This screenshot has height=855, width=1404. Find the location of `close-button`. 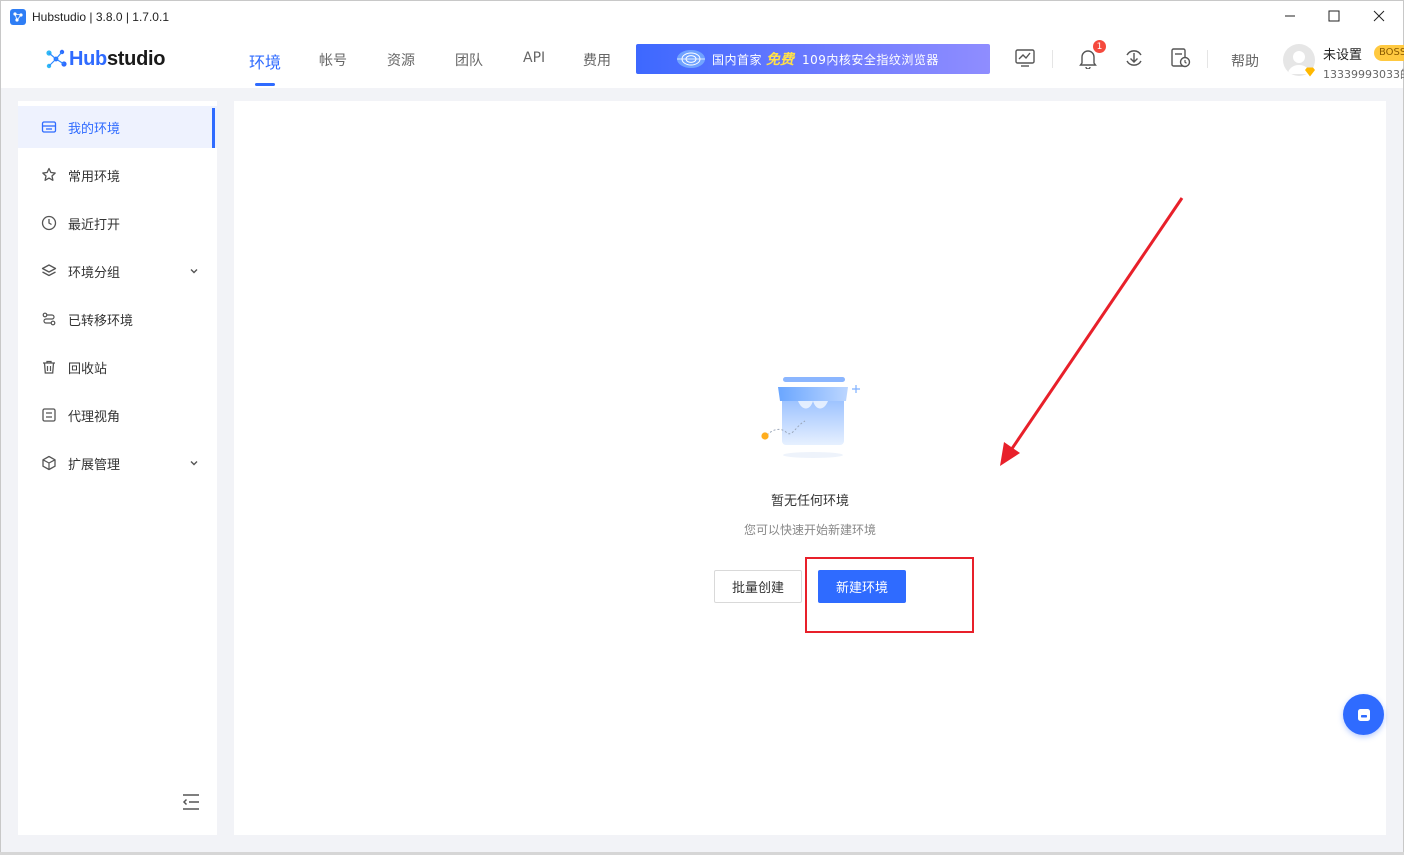

close-button is located at coordinates (1379, 16).